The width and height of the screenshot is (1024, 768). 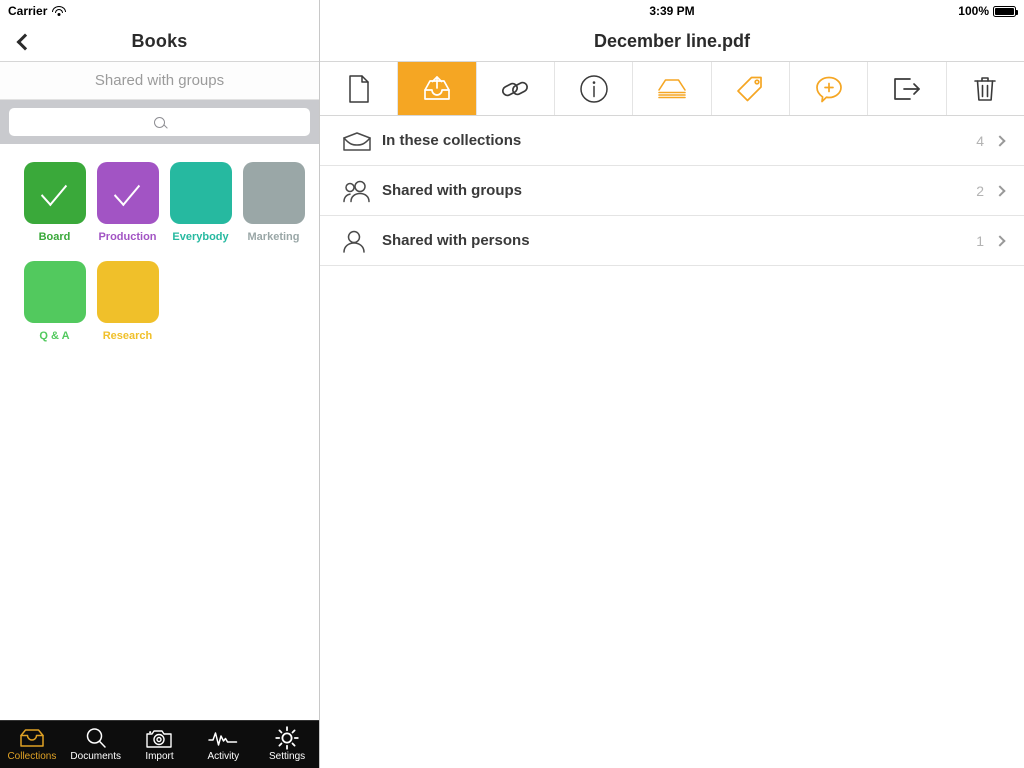 I want to click on toolbar-button-tag, so click(x=750, y=88).